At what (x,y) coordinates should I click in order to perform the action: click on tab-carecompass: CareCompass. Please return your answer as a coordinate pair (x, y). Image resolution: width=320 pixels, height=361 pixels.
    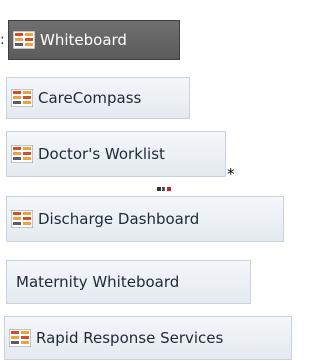
    Looking at the image, I should click on (98, 98).